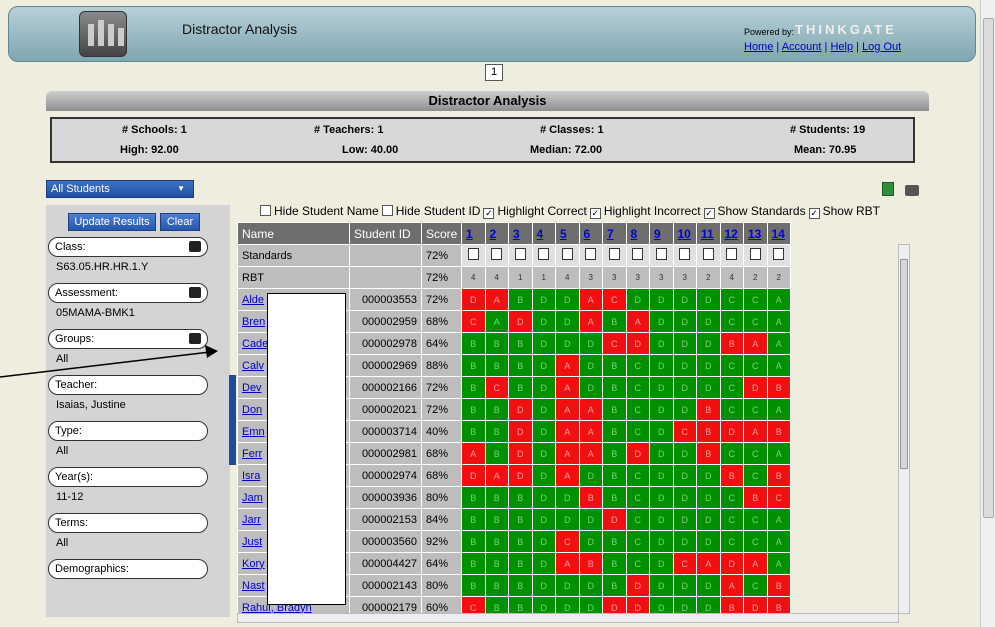 The image size is (995, 627). Describe the element at coordinates (755, 233) in the screenshot. I see `question-header-link: 13` at that location.